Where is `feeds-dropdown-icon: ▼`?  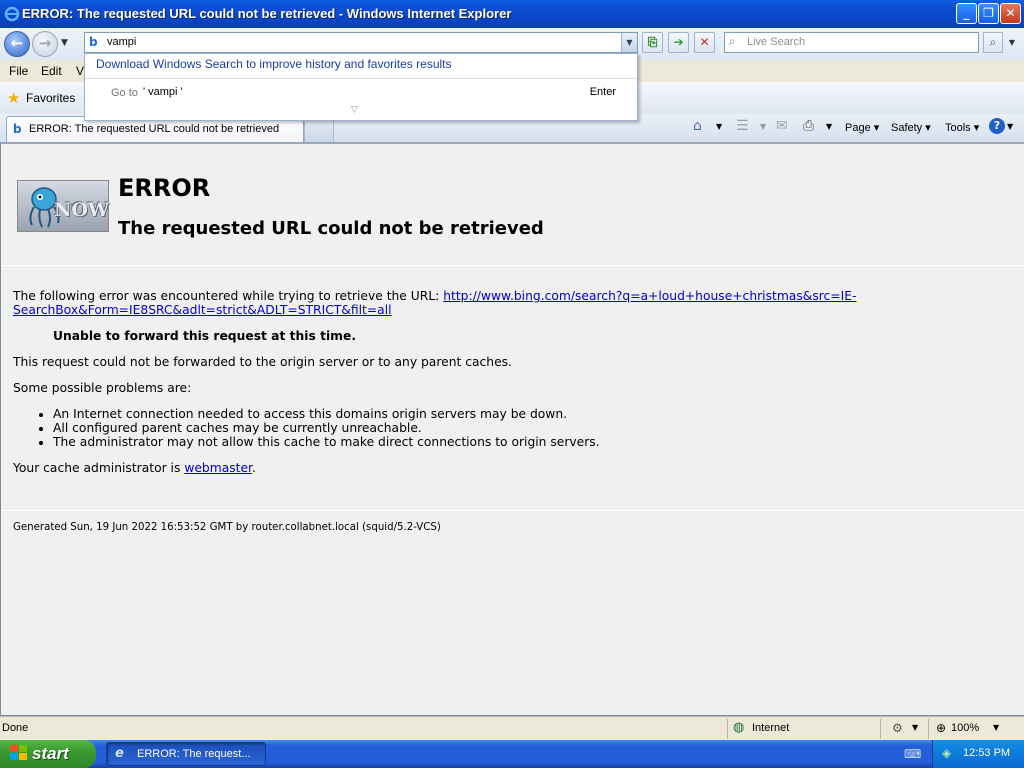 feeds-dropdown-icon: ▼ is located at coordinates (763, 126).